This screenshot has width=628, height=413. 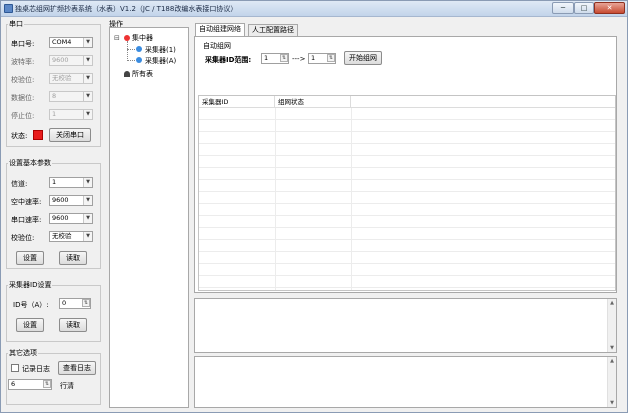 What do you see at coordinates (54, 96) in the screenshot?
I see `databits-value: 8` at bounding box center [54, 96].